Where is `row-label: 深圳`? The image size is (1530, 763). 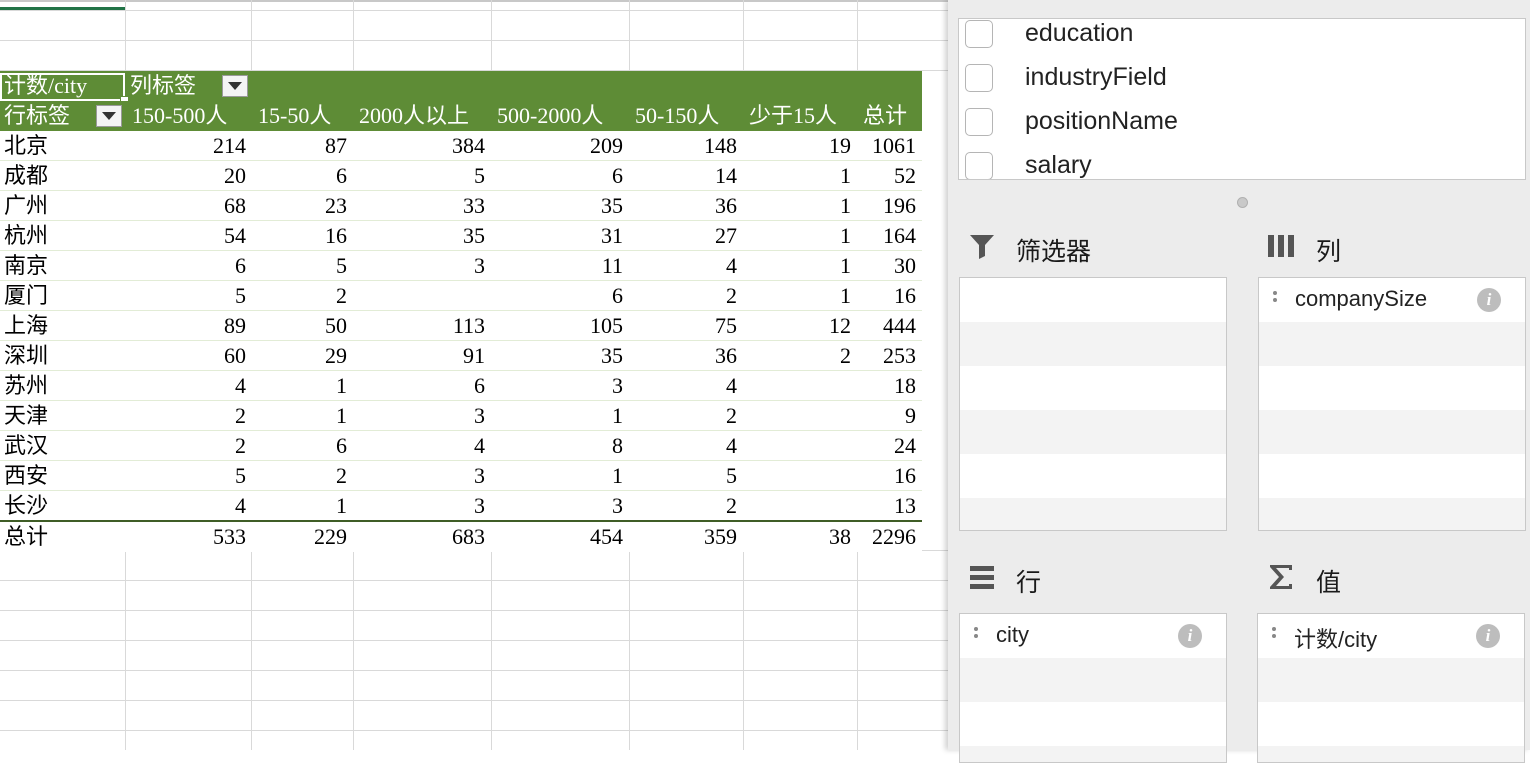
row-label: 深圳 is located at coordinates (63, 356).